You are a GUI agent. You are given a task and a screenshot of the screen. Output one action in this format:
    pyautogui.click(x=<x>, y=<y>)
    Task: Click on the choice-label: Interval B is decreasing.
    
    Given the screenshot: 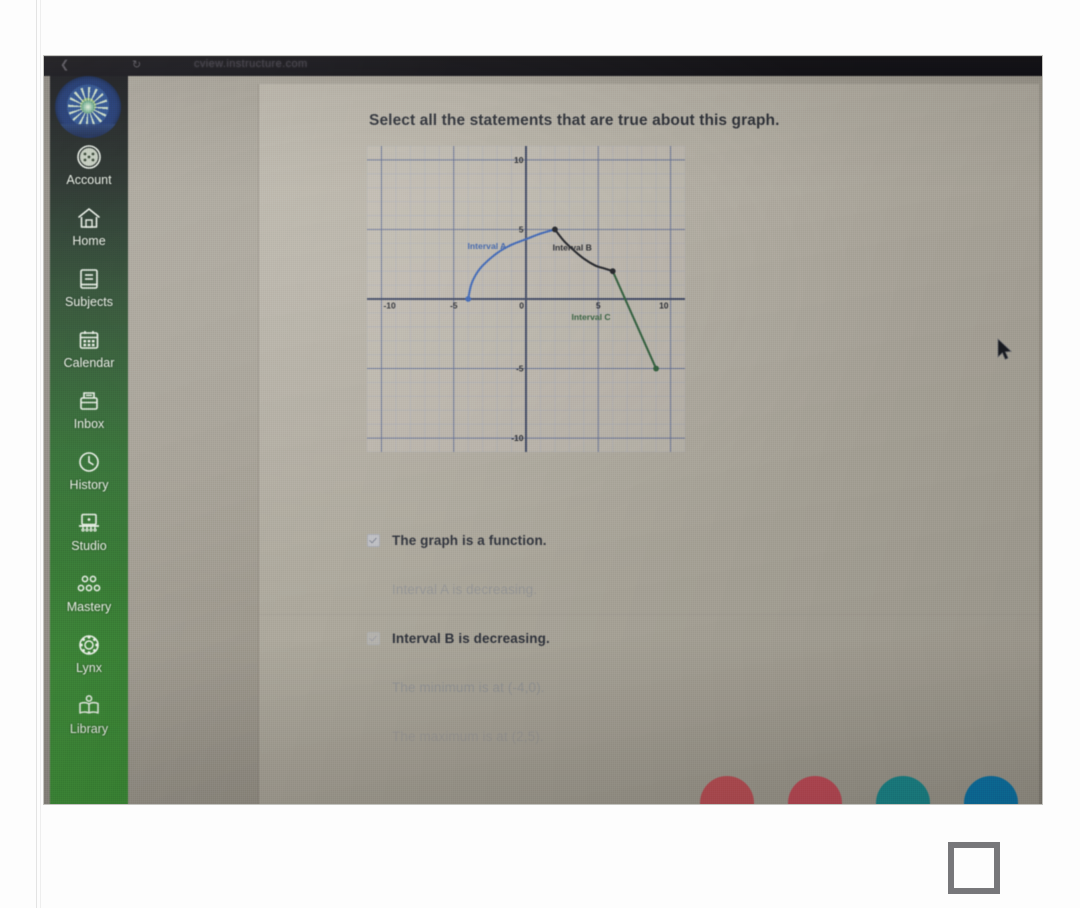 What is the action you would take?
    pyautogui.click(x=471, y=638)
    